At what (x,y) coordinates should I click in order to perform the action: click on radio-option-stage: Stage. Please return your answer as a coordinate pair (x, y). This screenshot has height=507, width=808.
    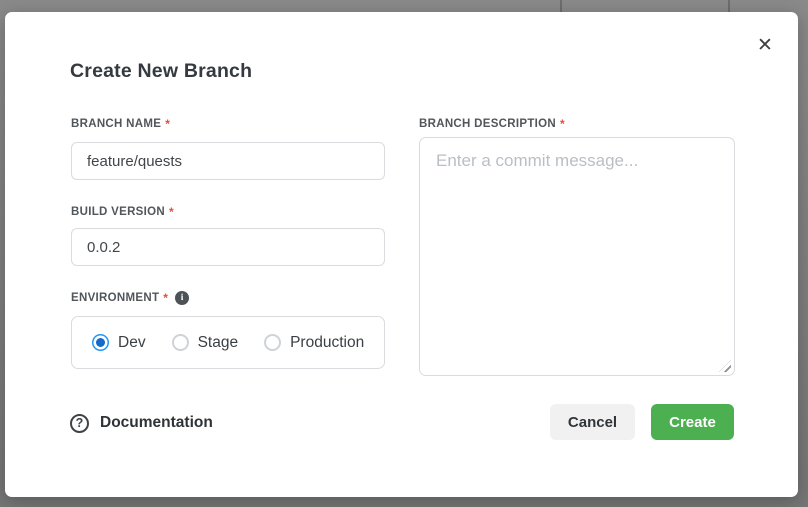
    Looking at the image, I should click on (205, 342).